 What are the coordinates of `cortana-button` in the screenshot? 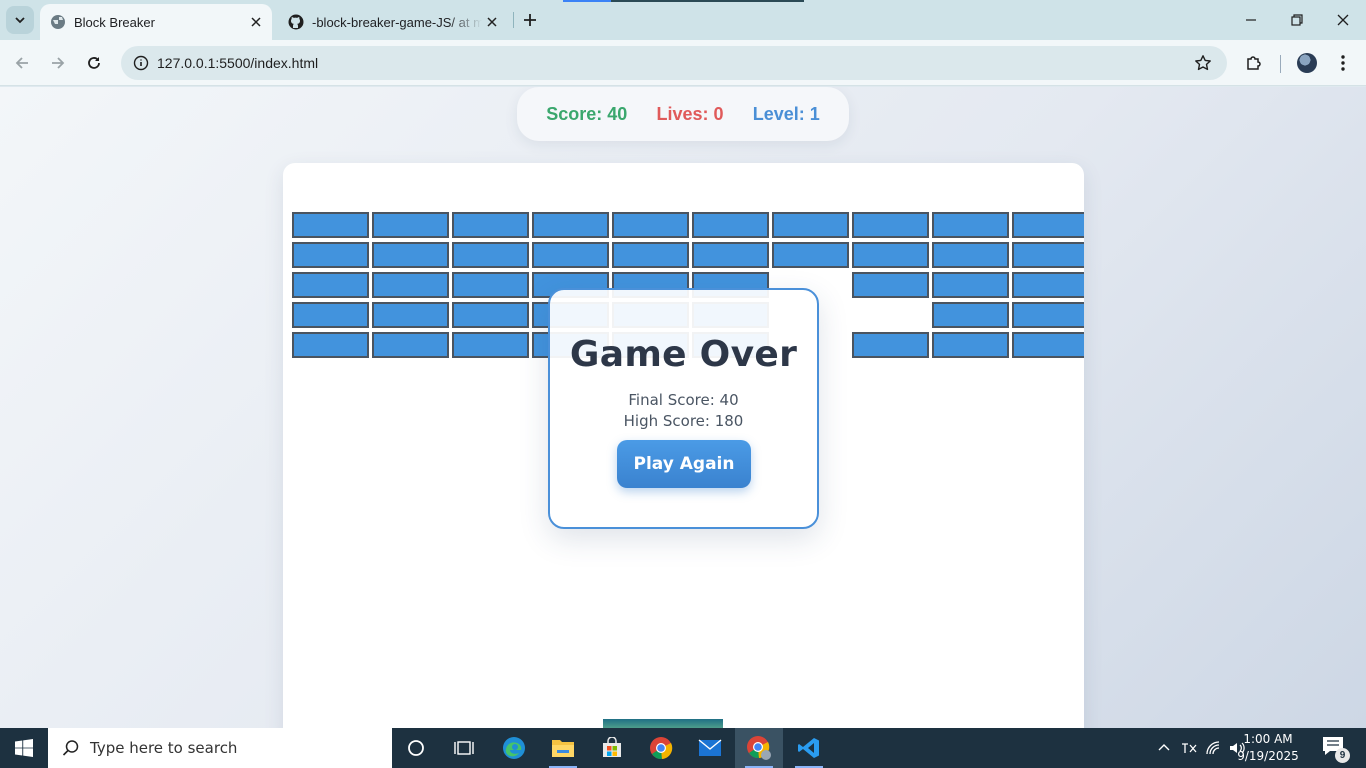 It's located at (416, 748).